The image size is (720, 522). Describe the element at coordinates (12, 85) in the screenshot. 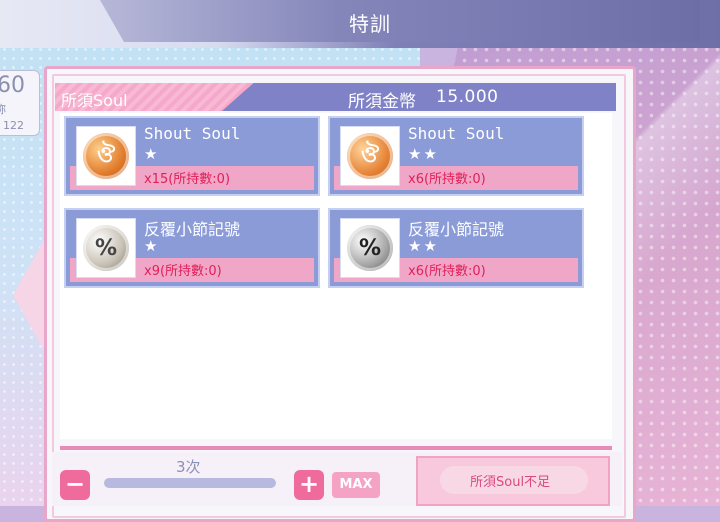

I see `side-card-value: 60` at that location.